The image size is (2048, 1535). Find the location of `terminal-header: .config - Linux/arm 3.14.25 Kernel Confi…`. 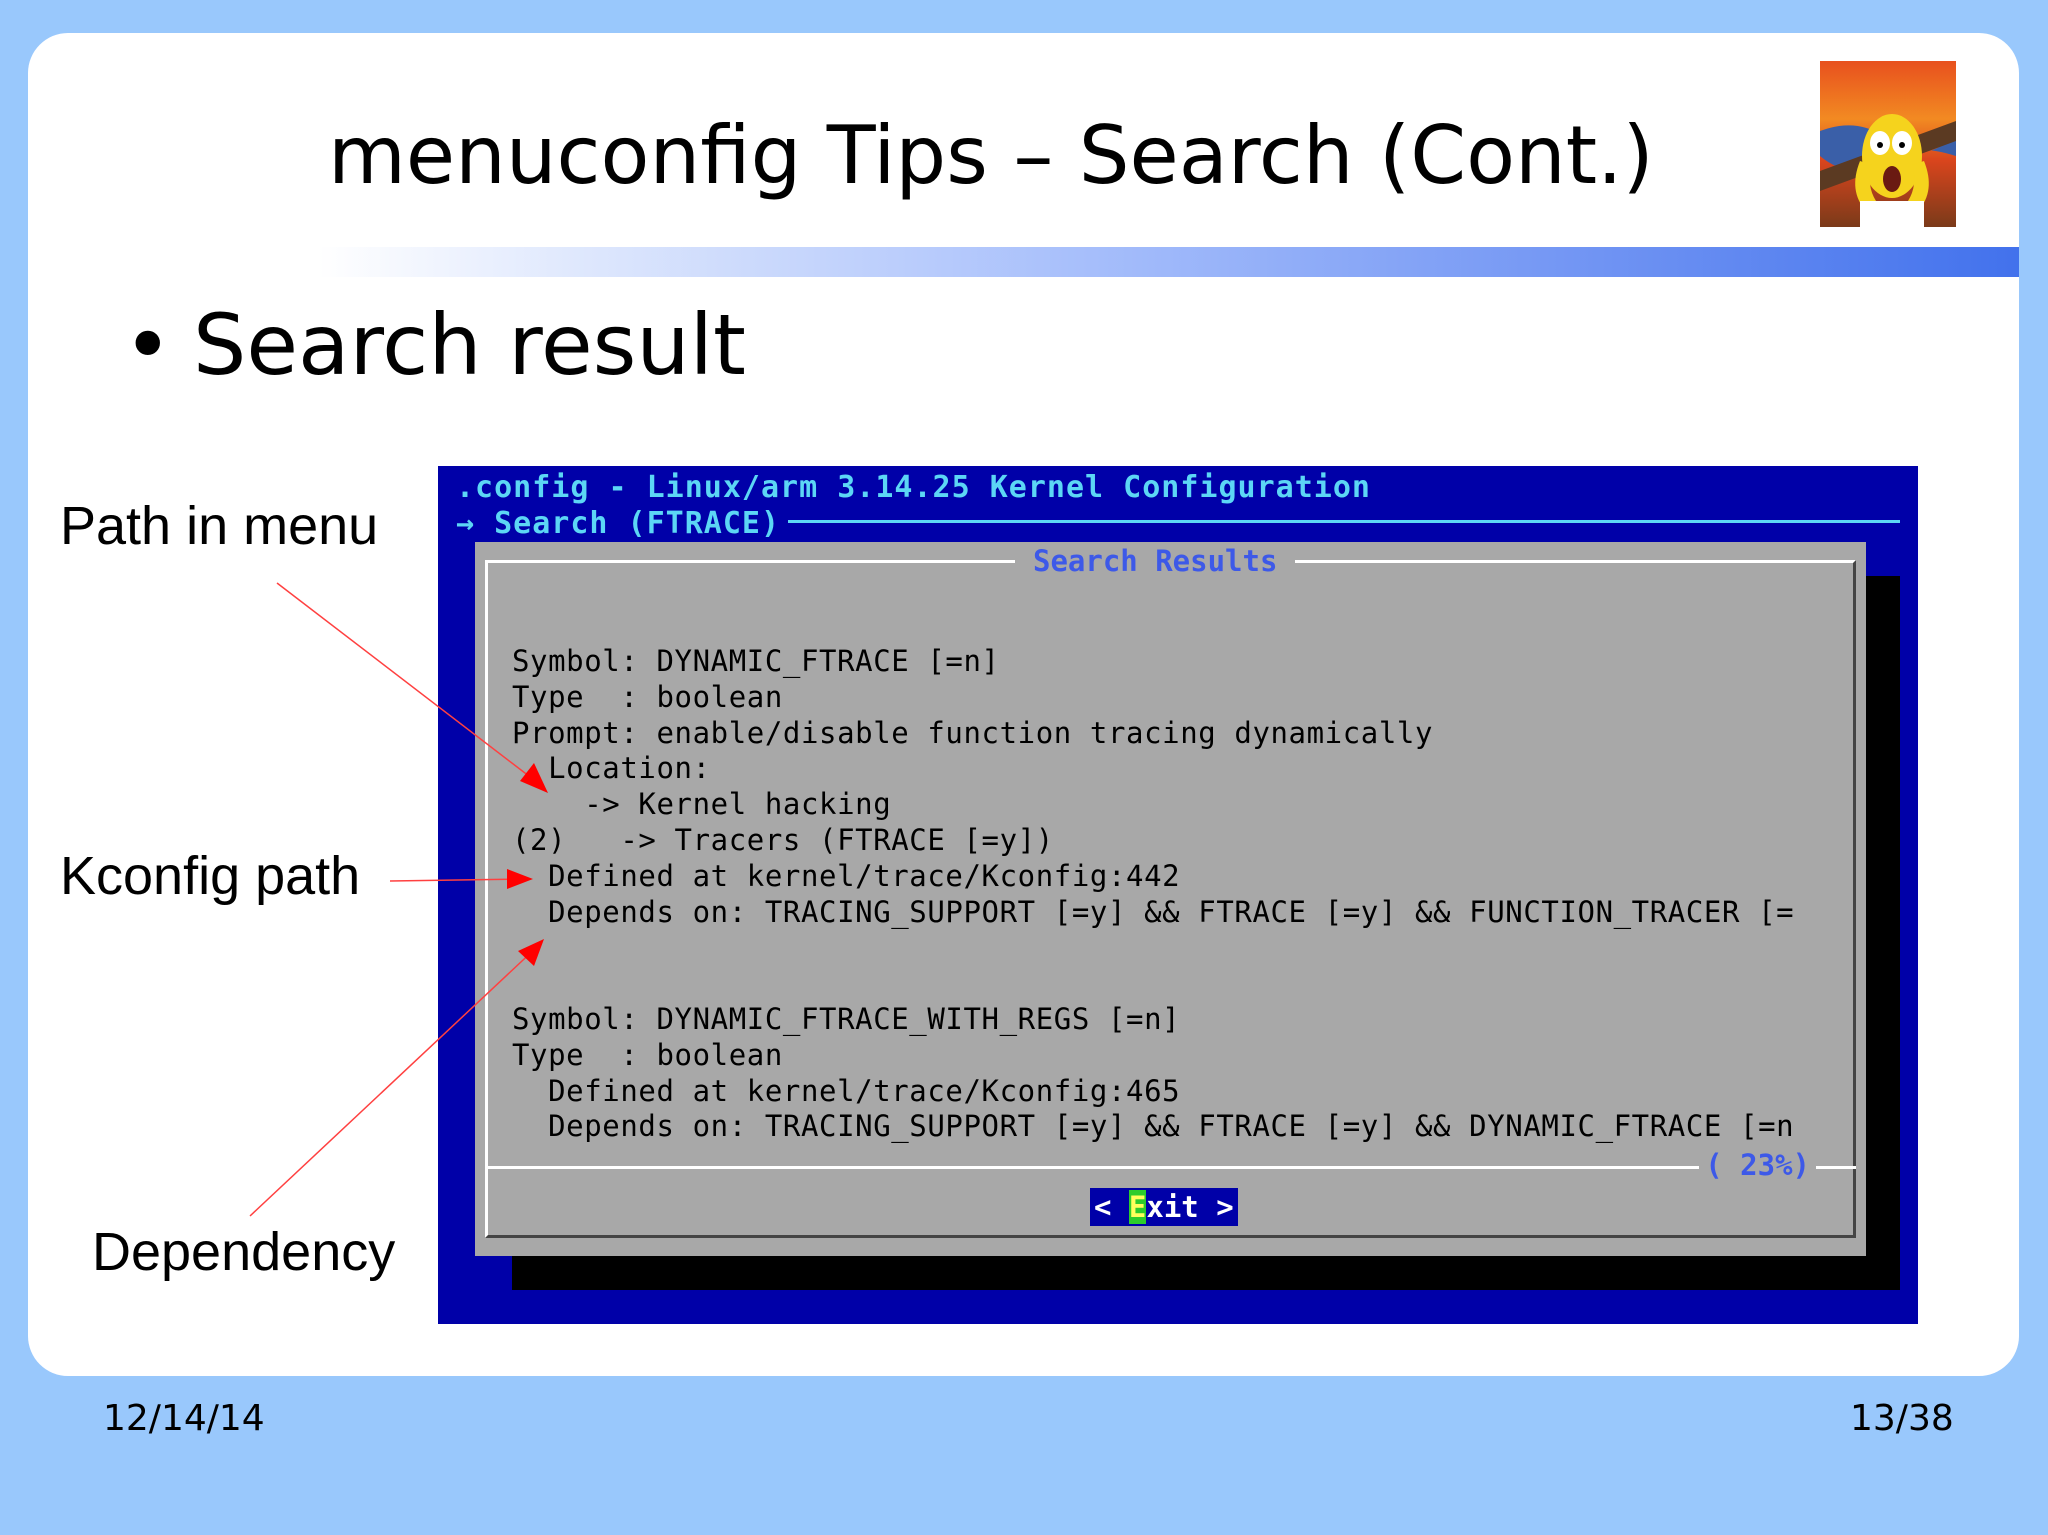

terminal-header: .config - Linux/arm 3.14.25 Kernel Confi… is located at coordinates (913, 487).